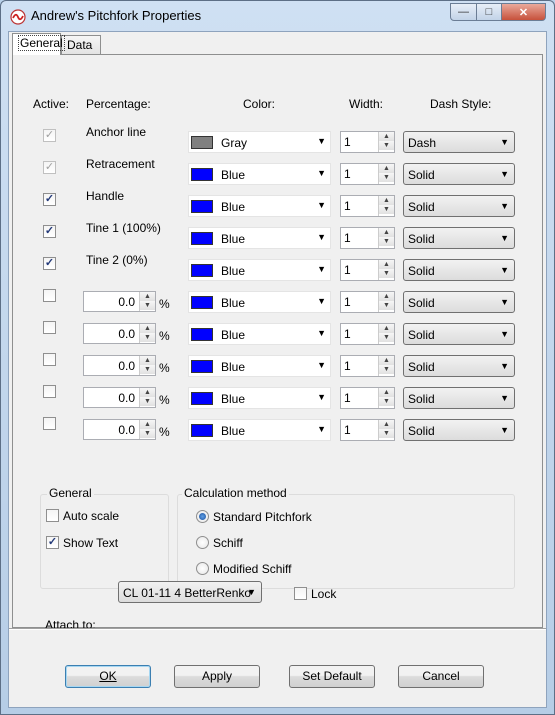 The width and height of the screenshot is (555, 715). What do you see at coordinates (202, 516) in the screenshot?
I see `standard-pitchfork-radio` at bounding box center [202, 516].